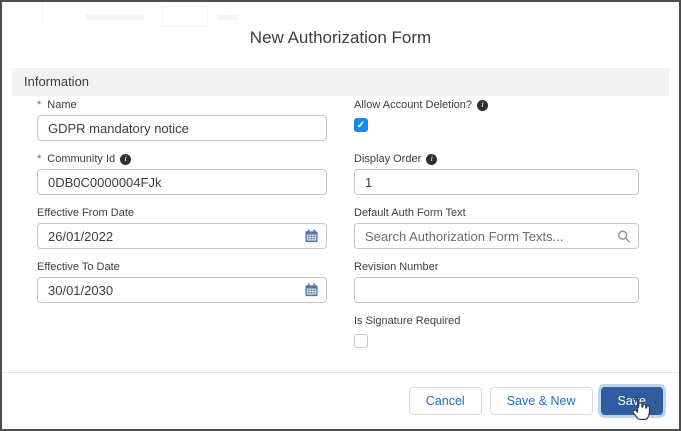 The width and height of the screenshot is (681, 431). I want to click on save-and-new-button: Save & New, so click(541, 401).